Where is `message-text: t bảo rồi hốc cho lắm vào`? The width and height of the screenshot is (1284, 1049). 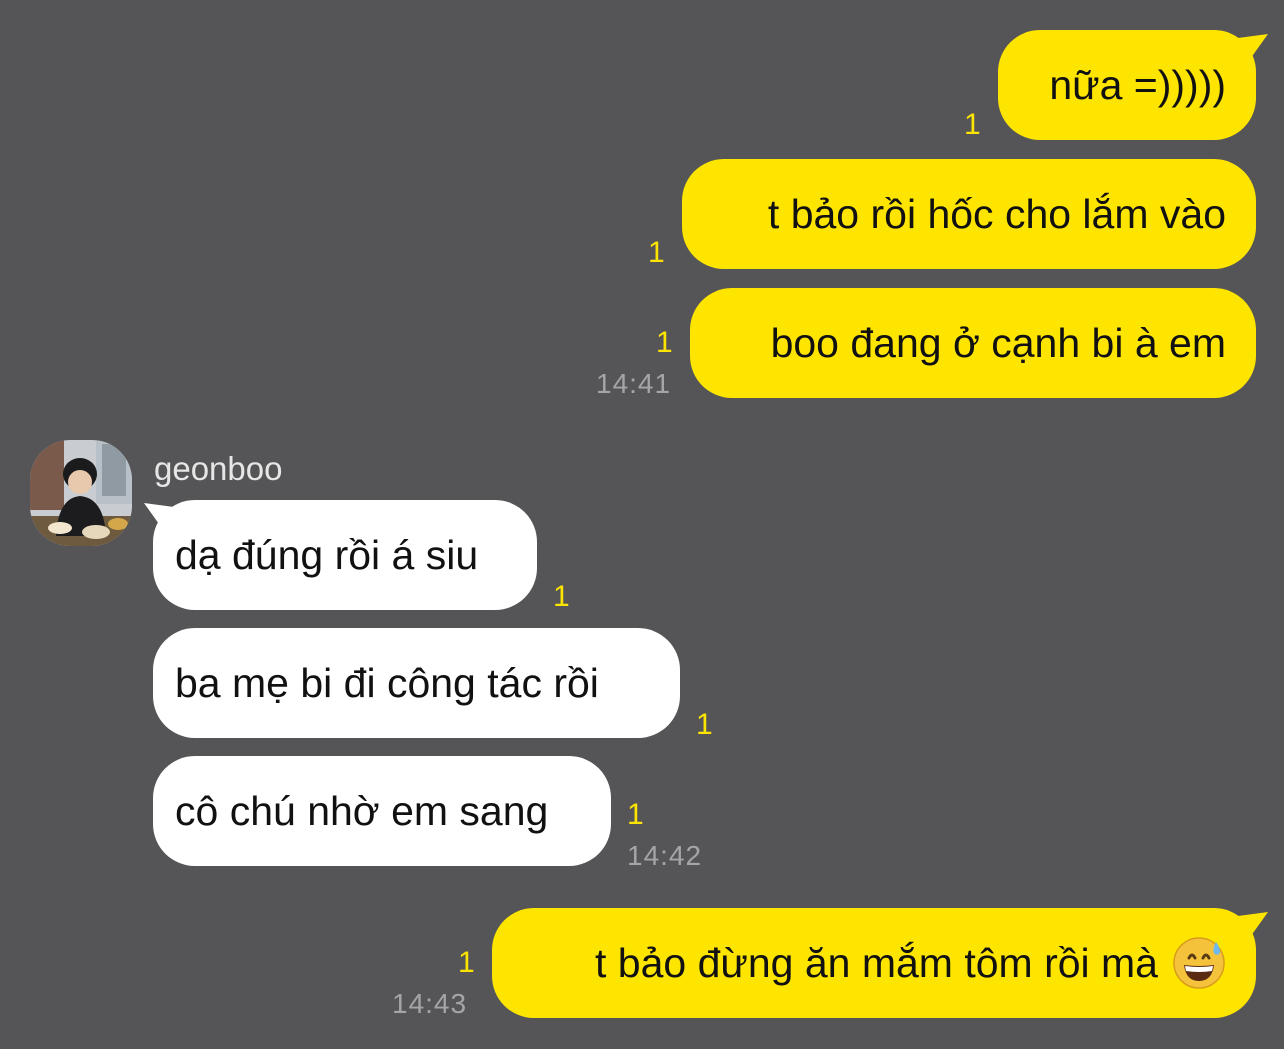
message-text: t bảo rồi hốc cho lắm vào is located at coordinates (996, 213).